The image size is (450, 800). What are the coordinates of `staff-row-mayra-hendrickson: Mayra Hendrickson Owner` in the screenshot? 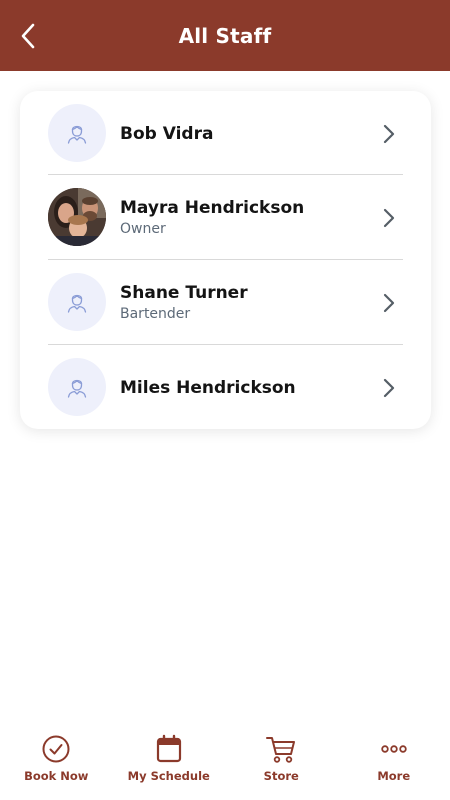 It's located at (225, 217).